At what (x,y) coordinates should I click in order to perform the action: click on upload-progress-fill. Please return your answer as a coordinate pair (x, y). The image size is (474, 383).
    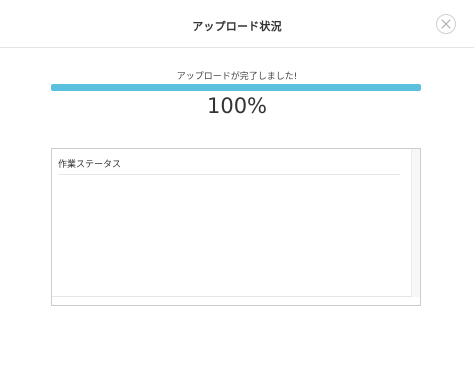
    Looking at the image, I should click on (236, 87).